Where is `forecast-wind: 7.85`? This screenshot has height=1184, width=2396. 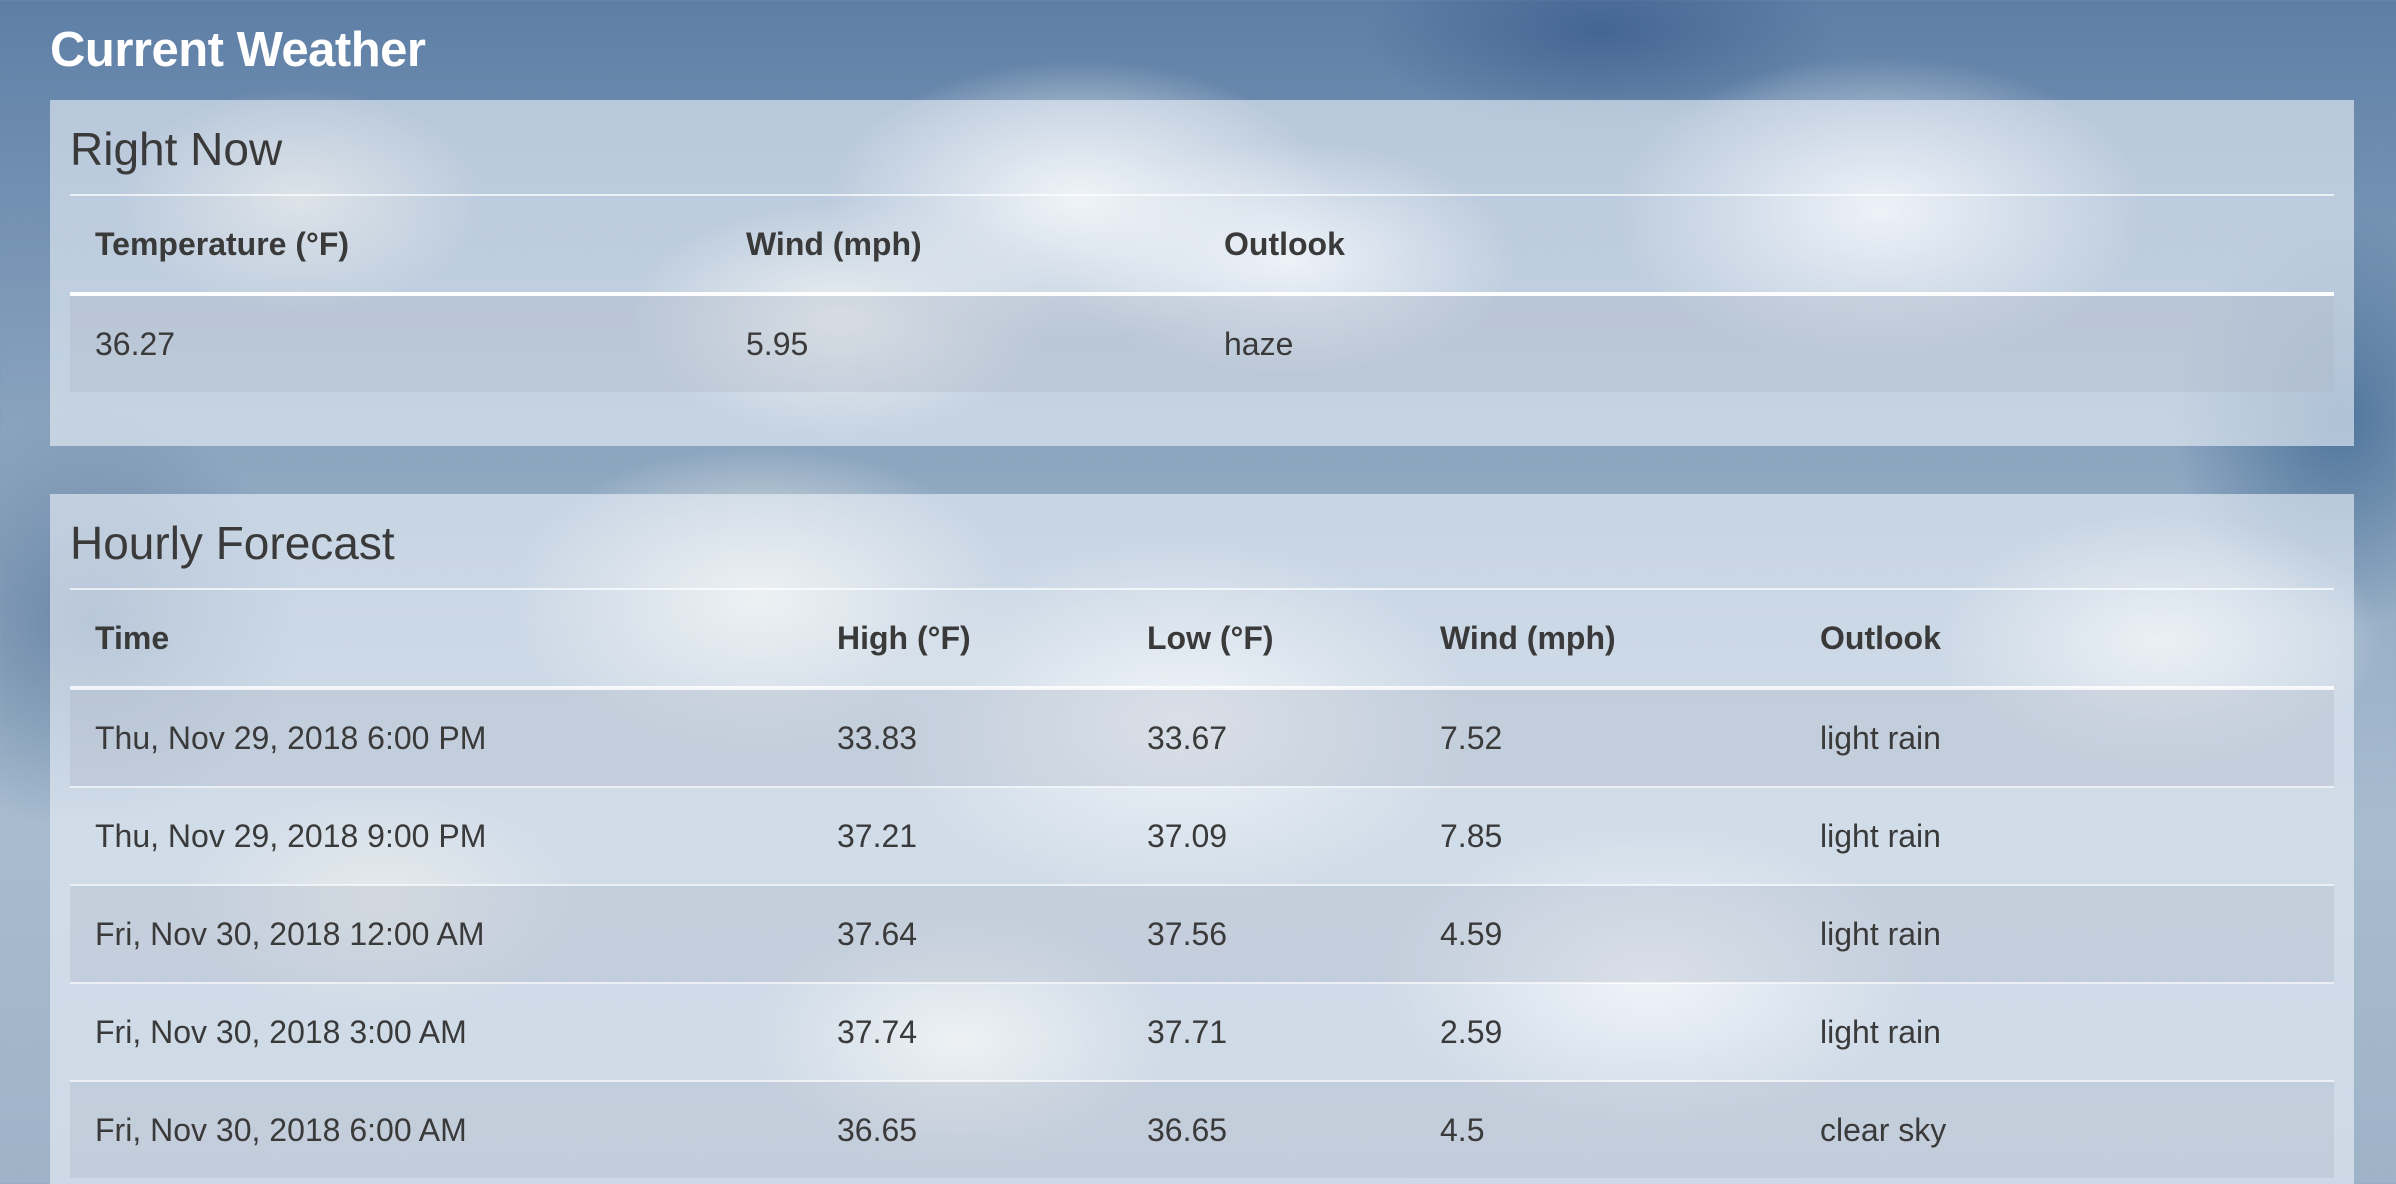
forecast-wind: 7.85 is located at coordinates (1605, 835).